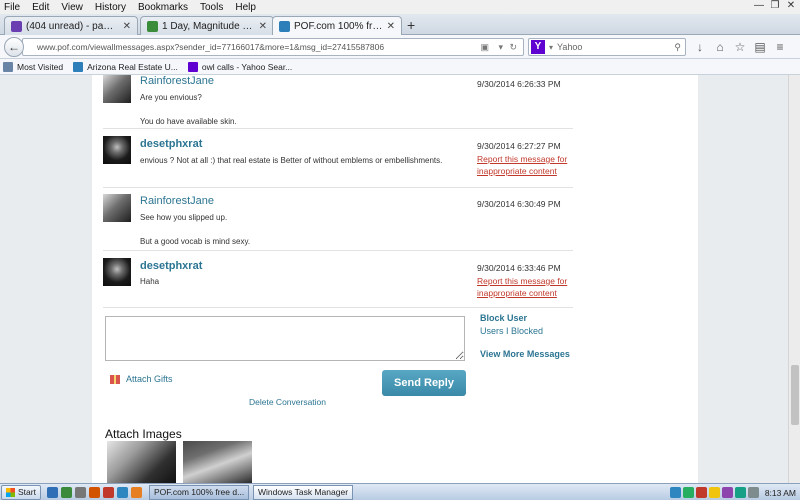  I want to click on start-button: Start, so click(21, 492).